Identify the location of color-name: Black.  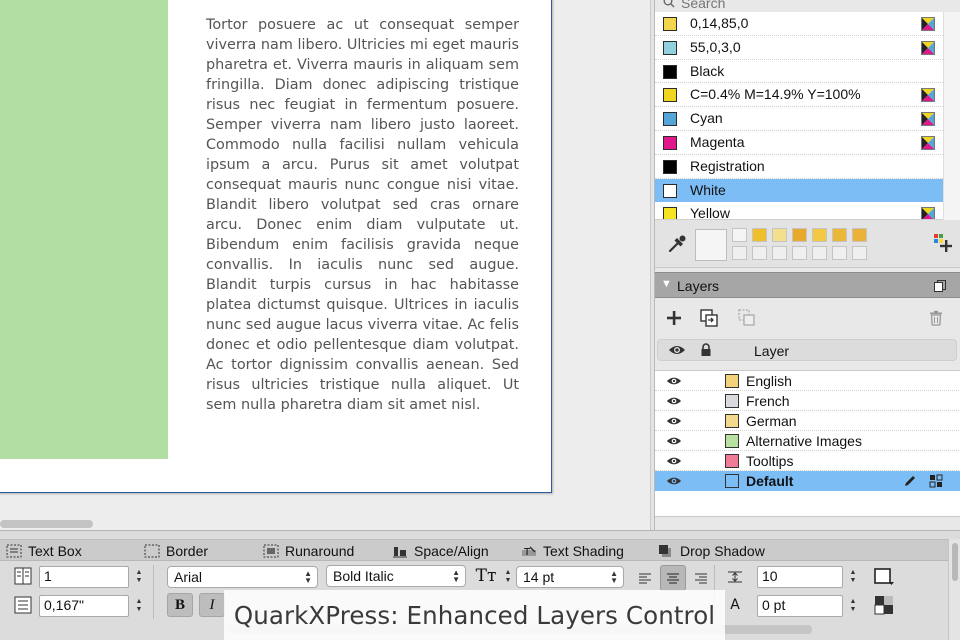
(707, 70).